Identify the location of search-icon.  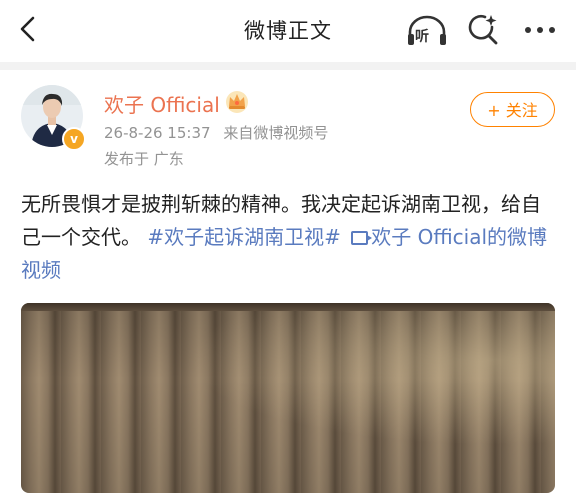
(483, 30).